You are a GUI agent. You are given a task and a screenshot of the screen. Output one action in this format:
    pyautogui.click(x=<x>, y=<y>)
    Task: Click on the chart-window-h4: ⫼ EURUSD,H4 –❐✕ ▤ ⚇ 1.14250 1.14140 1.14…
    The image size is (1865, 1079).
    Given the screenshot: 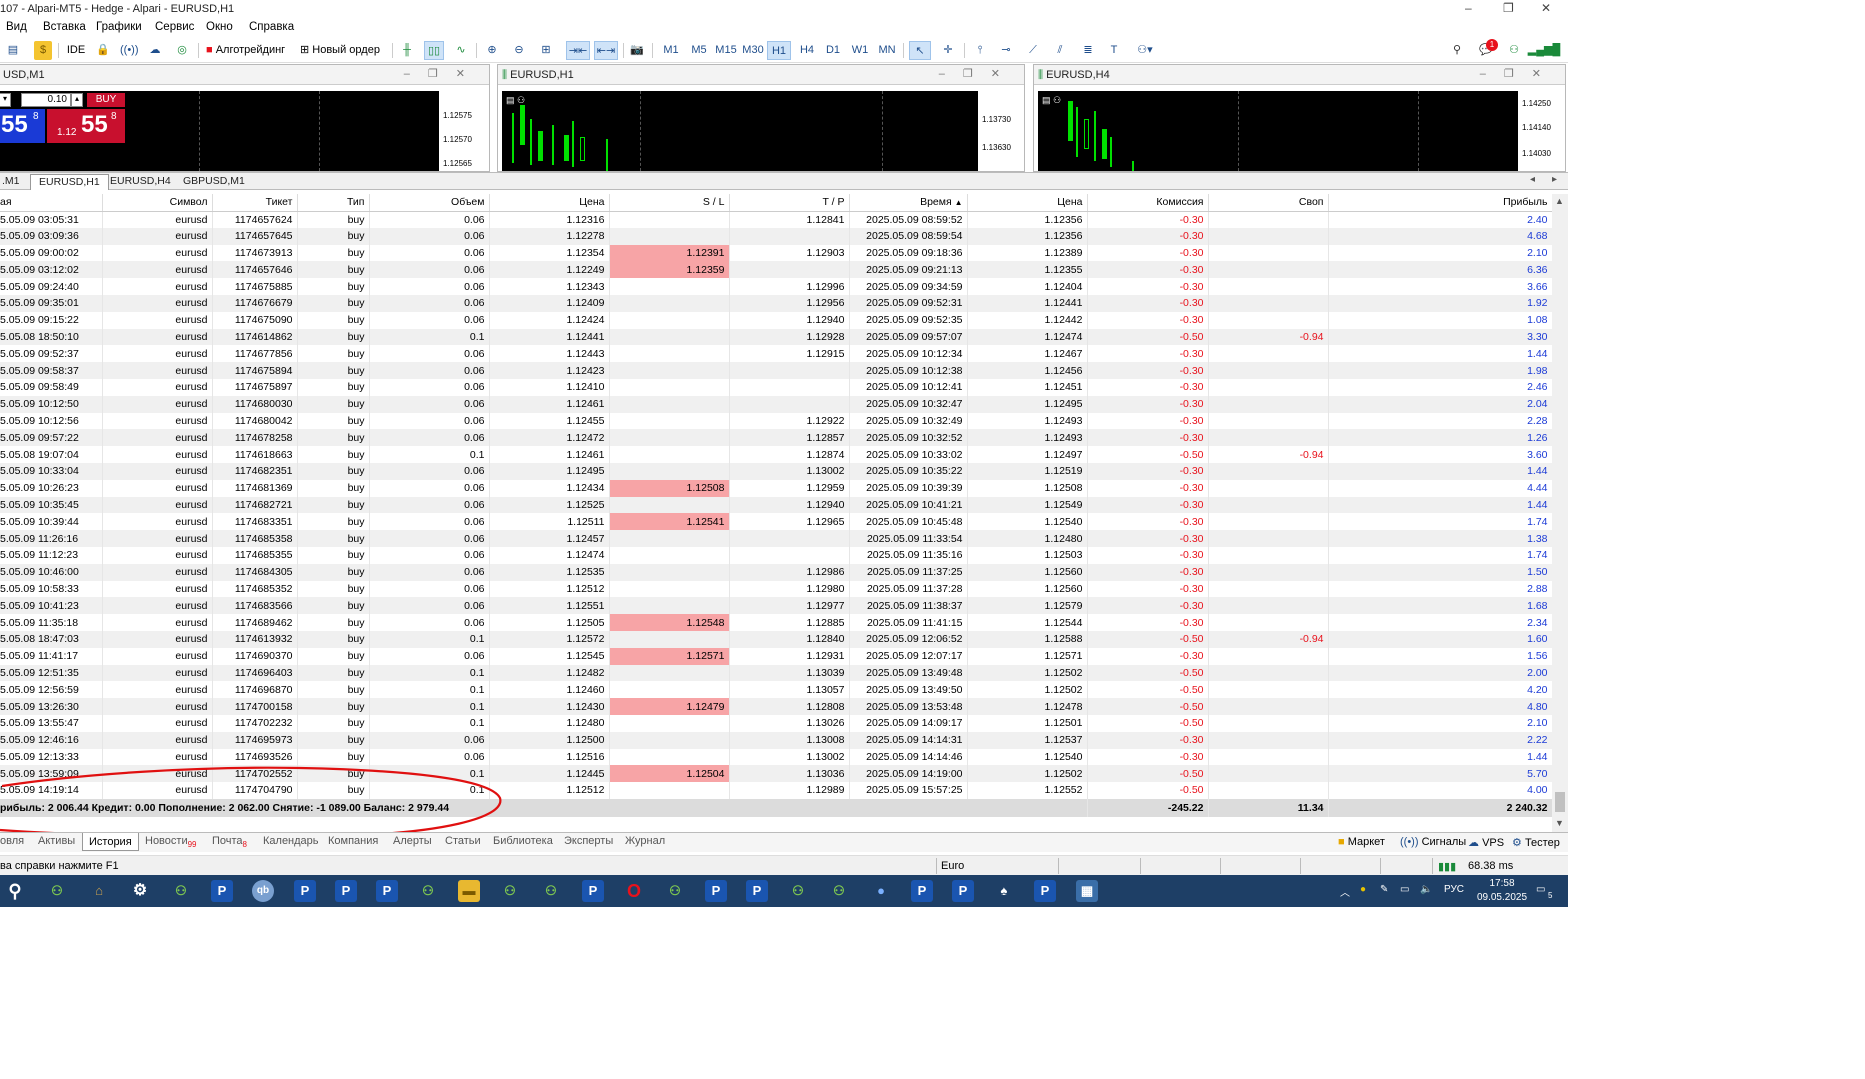 What is the action you would take?
    pyautogui.click(x=1299, y=118)
    